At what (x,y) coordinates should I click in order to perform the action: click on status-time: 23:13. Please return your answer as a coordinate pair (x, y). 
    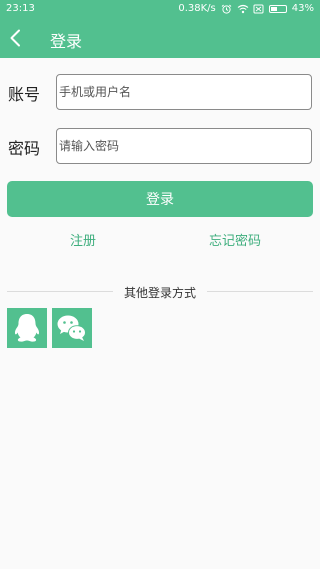
    Looking at the image, I should click on (20, 8).